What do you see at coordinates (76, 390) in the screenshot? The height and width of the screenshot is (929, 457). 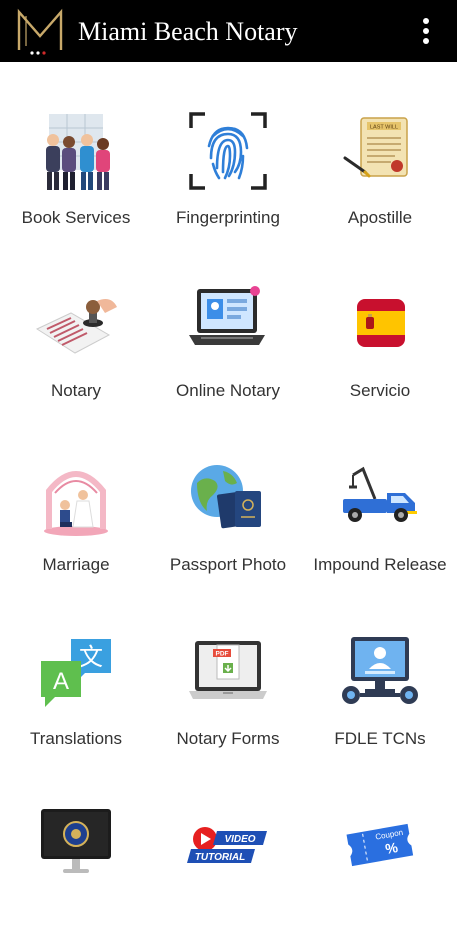 I see `tile-label: Notary` at bounding box center [76, 390].